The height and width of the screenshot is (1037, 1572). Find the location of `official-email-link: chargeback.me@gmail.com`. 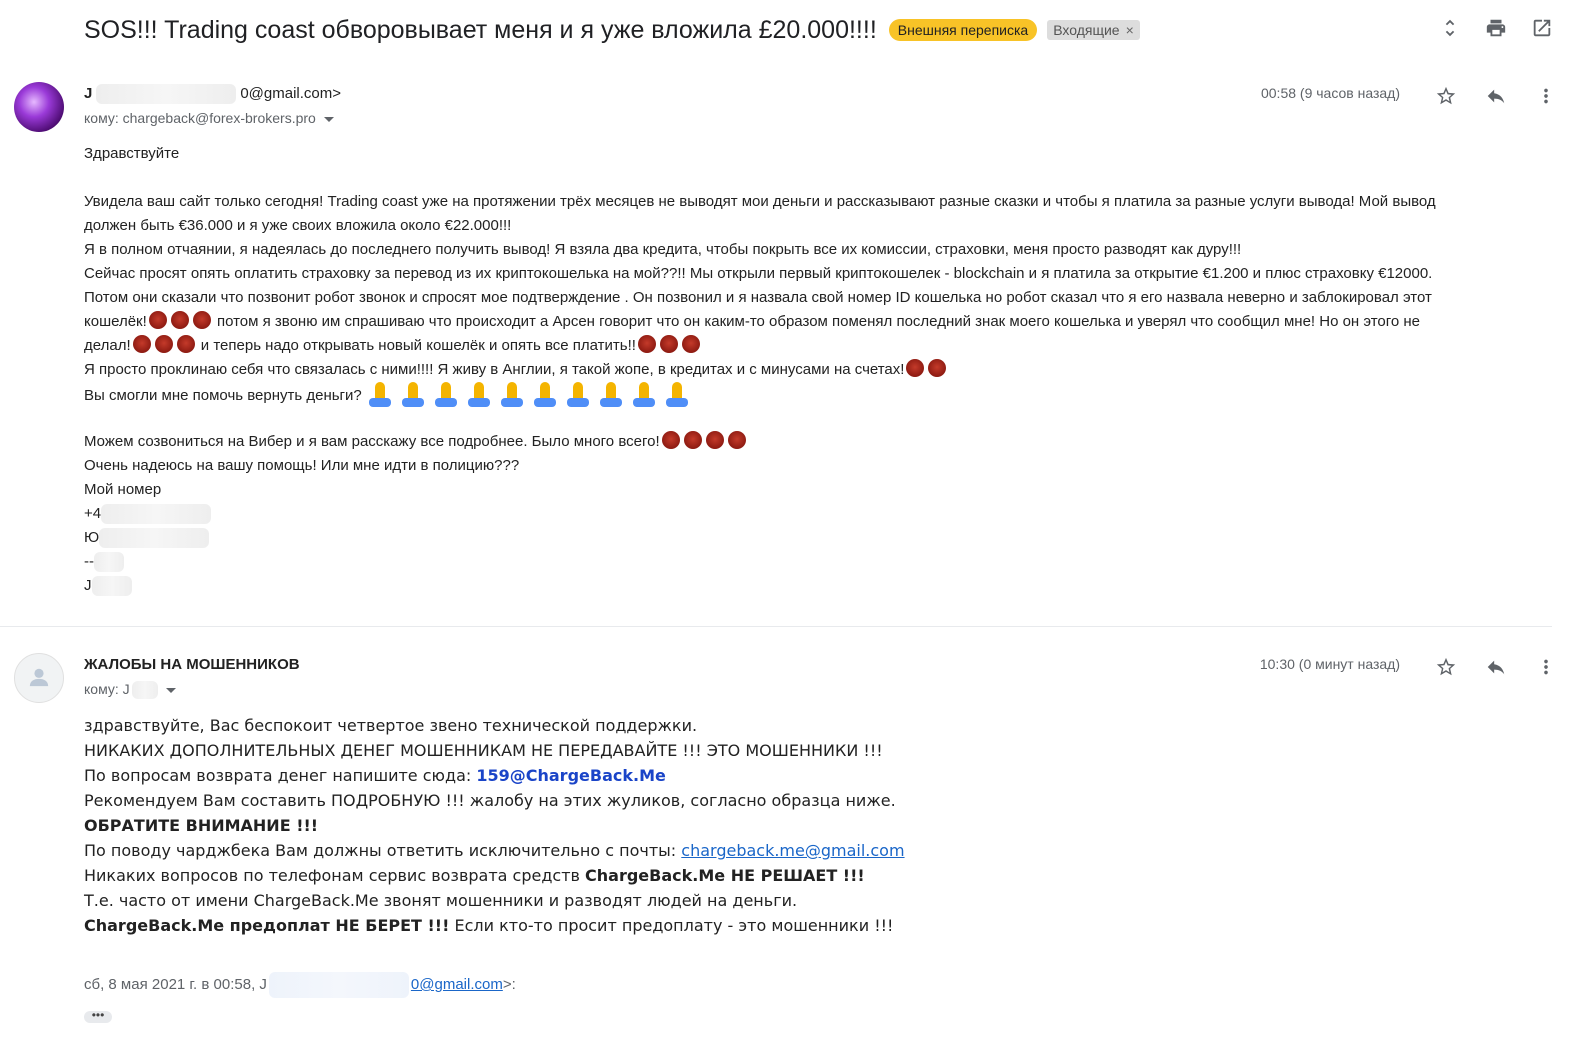

official-email-link: chargeback.me@gmail.com is located at coordinates (792, 850).